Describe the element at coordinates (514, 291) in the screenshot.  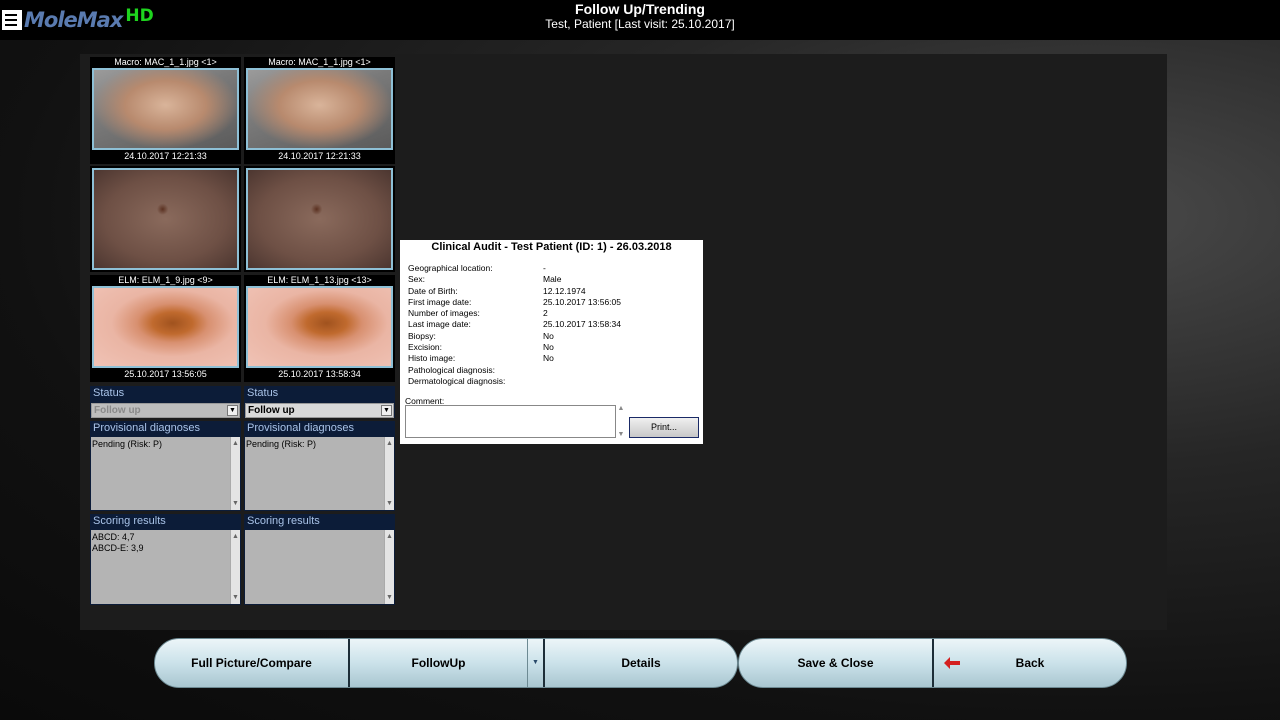
I see `audit-row: Date of Birth: 12.12.1974` at that location.